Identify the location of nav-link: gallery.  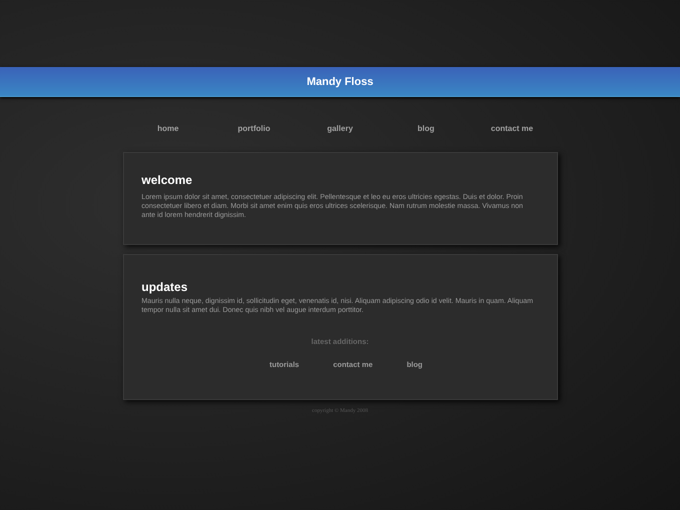
(340, 128).